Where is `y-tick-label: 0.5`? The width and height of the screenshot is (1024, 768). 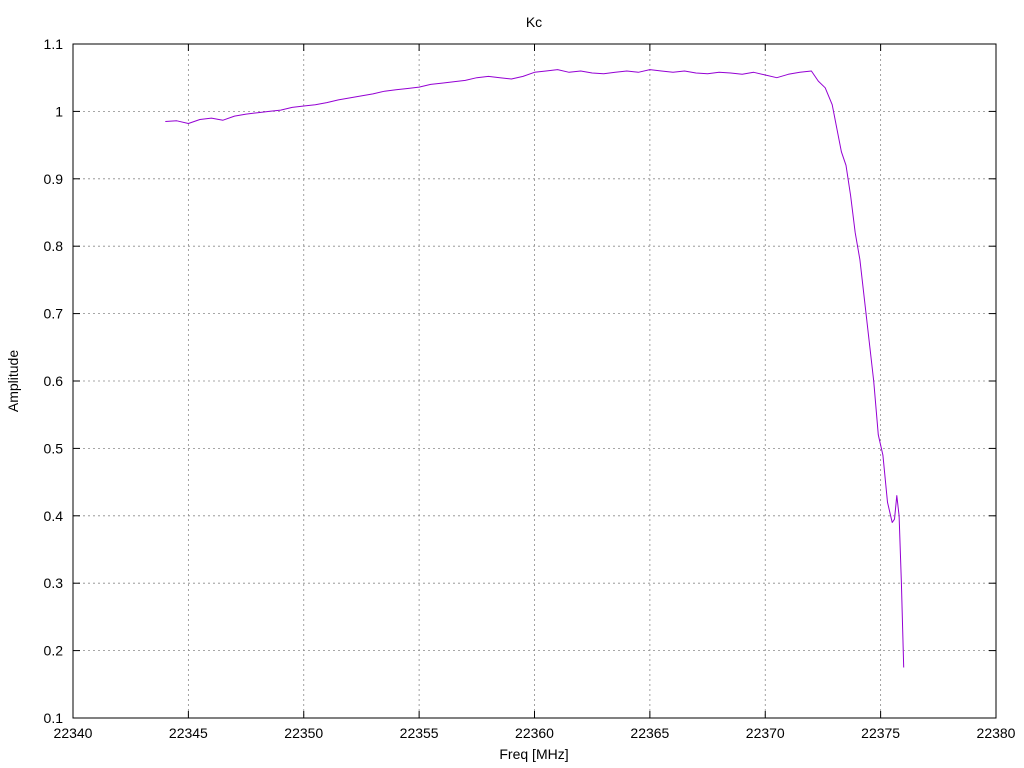
y-tick-label: 0.5 is located at coordinates (54, 448).